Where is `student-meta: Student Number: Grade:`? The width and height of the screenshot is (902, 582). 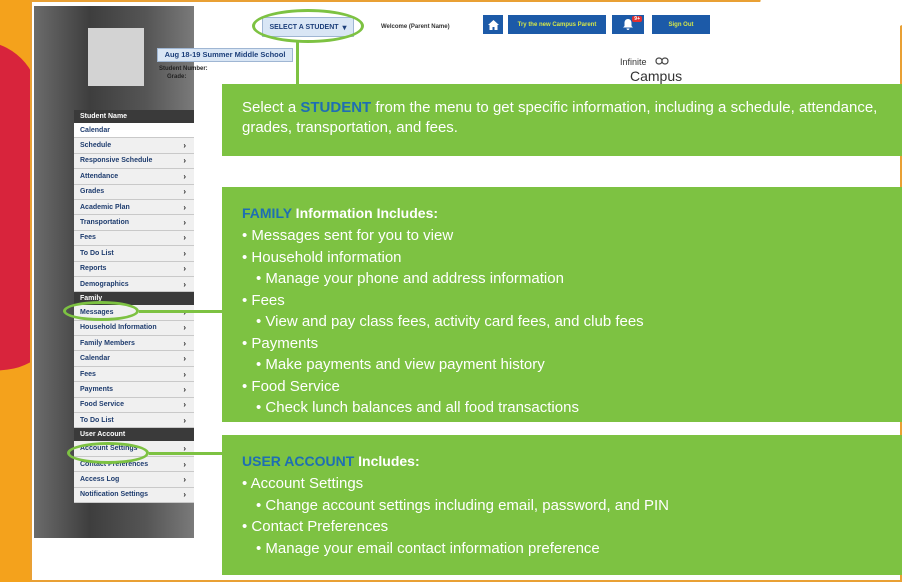 student-meta: Student Number: Grade: is located at coordinates (183, 73).